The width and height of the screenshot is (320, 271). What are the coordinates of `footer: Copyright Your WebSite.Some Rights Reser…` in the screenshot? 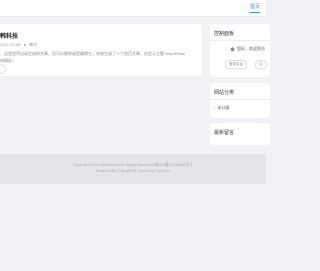 It's located at (133, 169).